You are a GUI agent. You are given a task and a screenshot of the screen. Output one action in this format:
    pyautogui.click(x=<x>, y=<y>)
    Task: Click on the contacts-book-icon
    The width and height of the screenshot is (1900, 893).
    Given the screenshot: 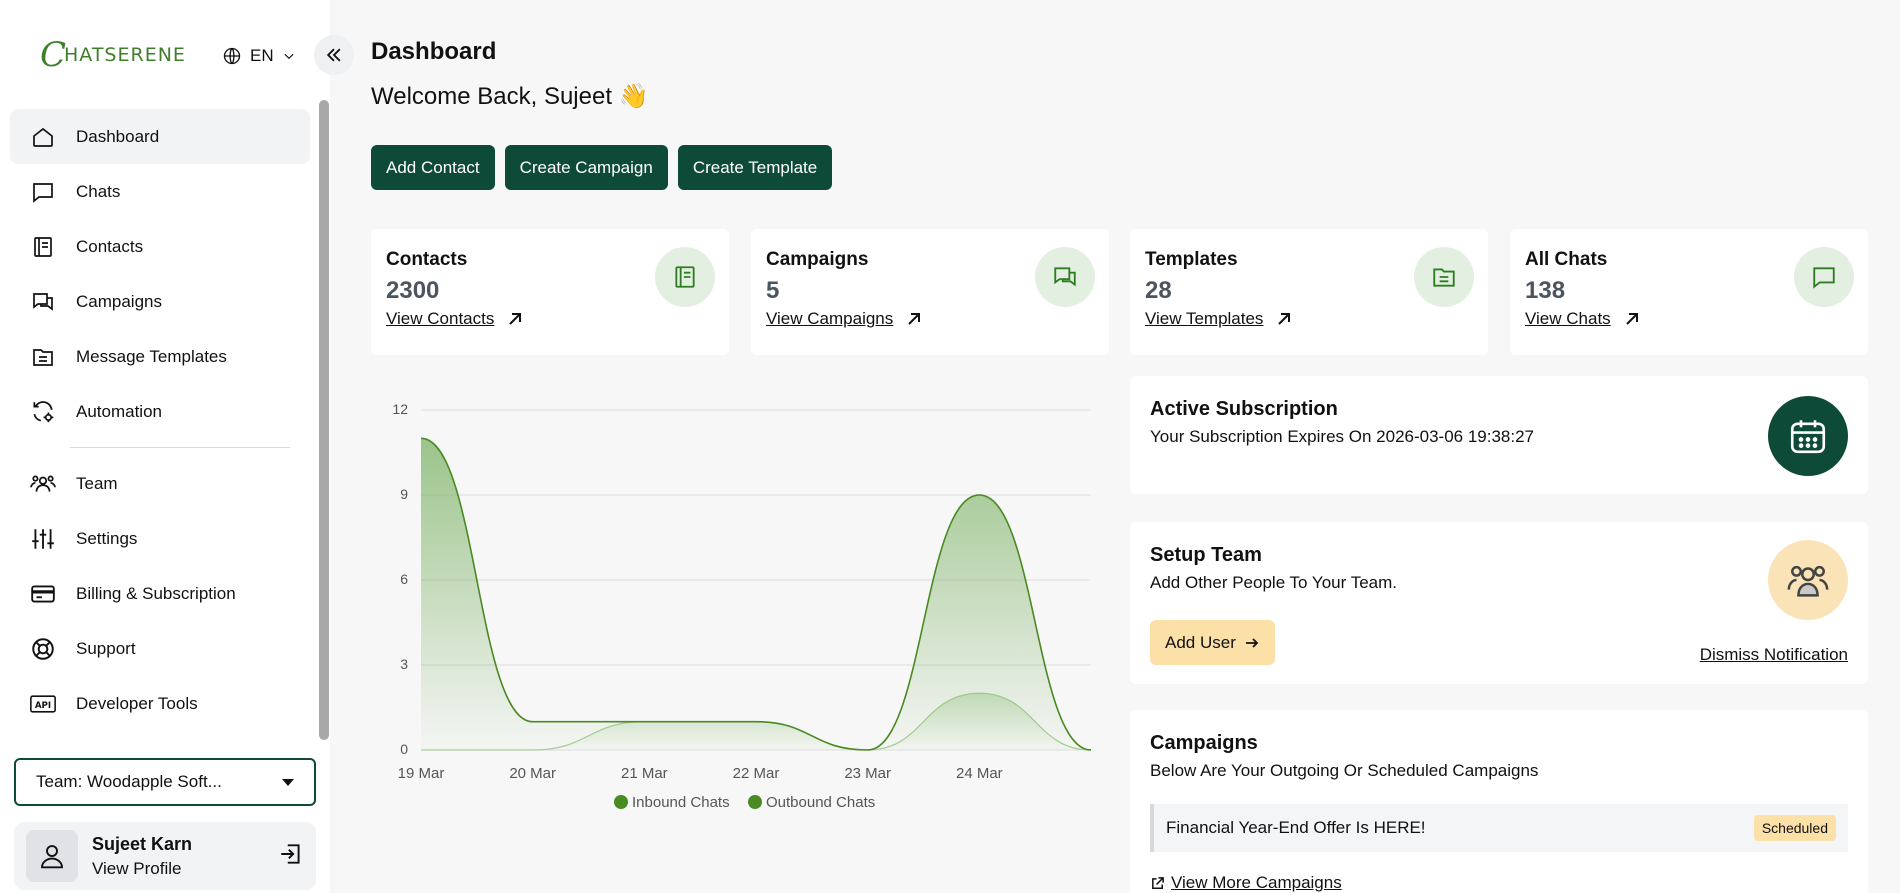 What is the action you would take?
    pyautogui.click(x=43, y=247)
    